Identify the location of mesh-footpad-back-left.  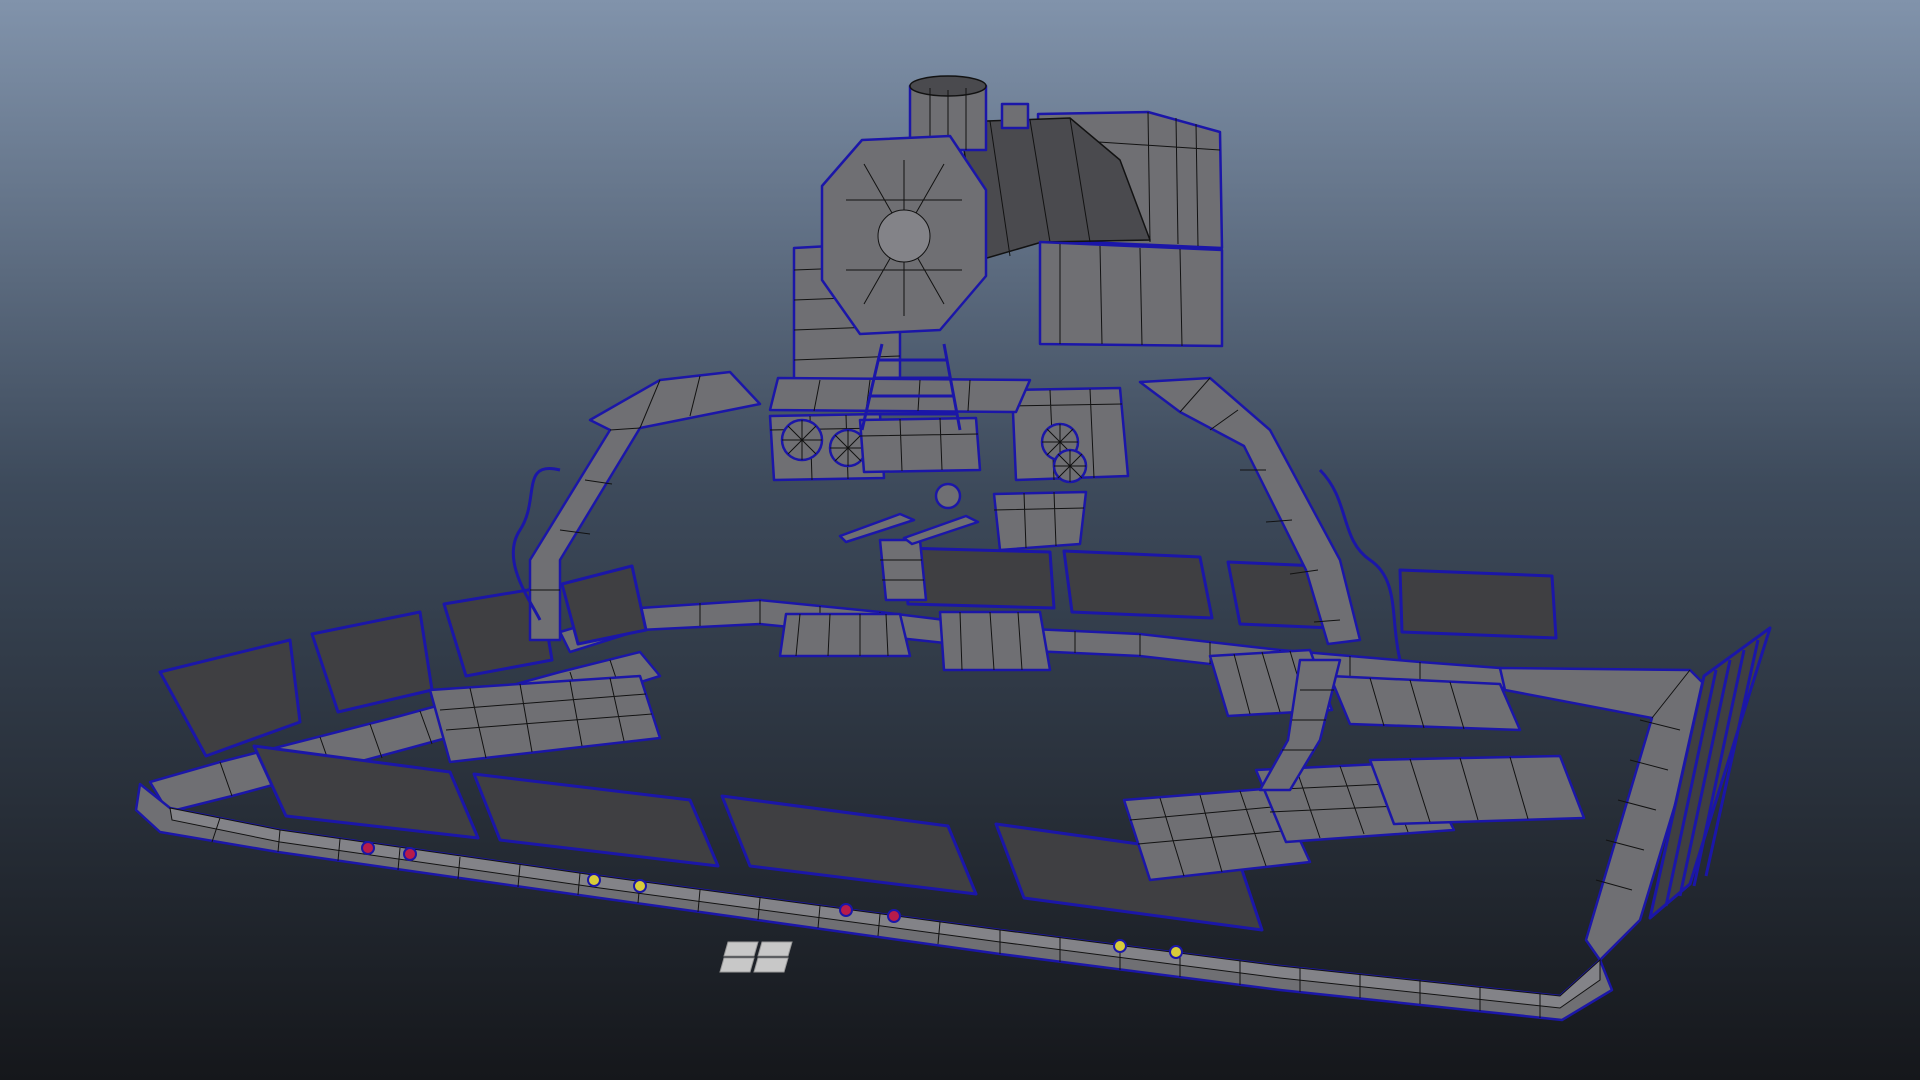
(845, 635).